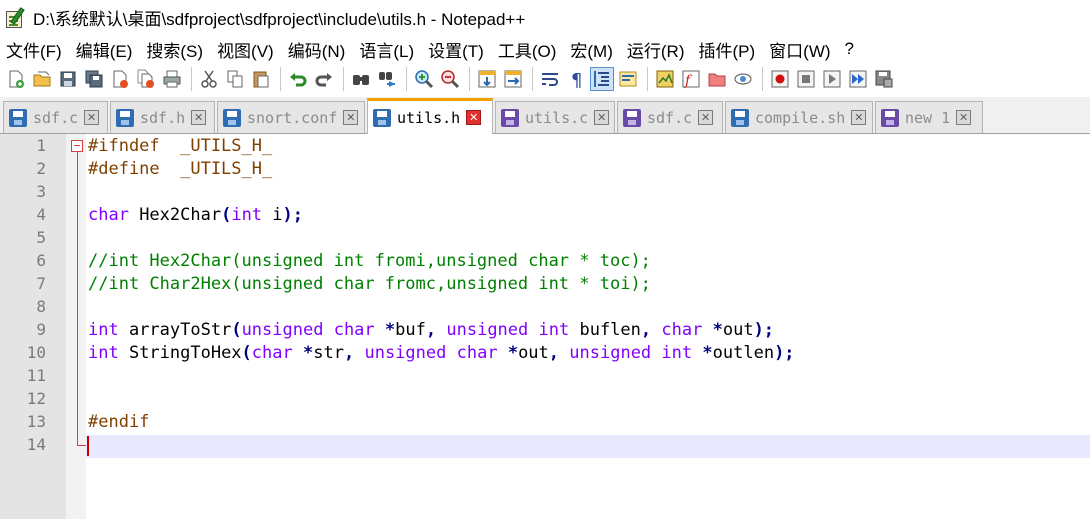  What do you see at coordinates (195, 215) in the screenshot?
I see `code-line: char Hex2Char(int i);` at bounding box center [195, 215].